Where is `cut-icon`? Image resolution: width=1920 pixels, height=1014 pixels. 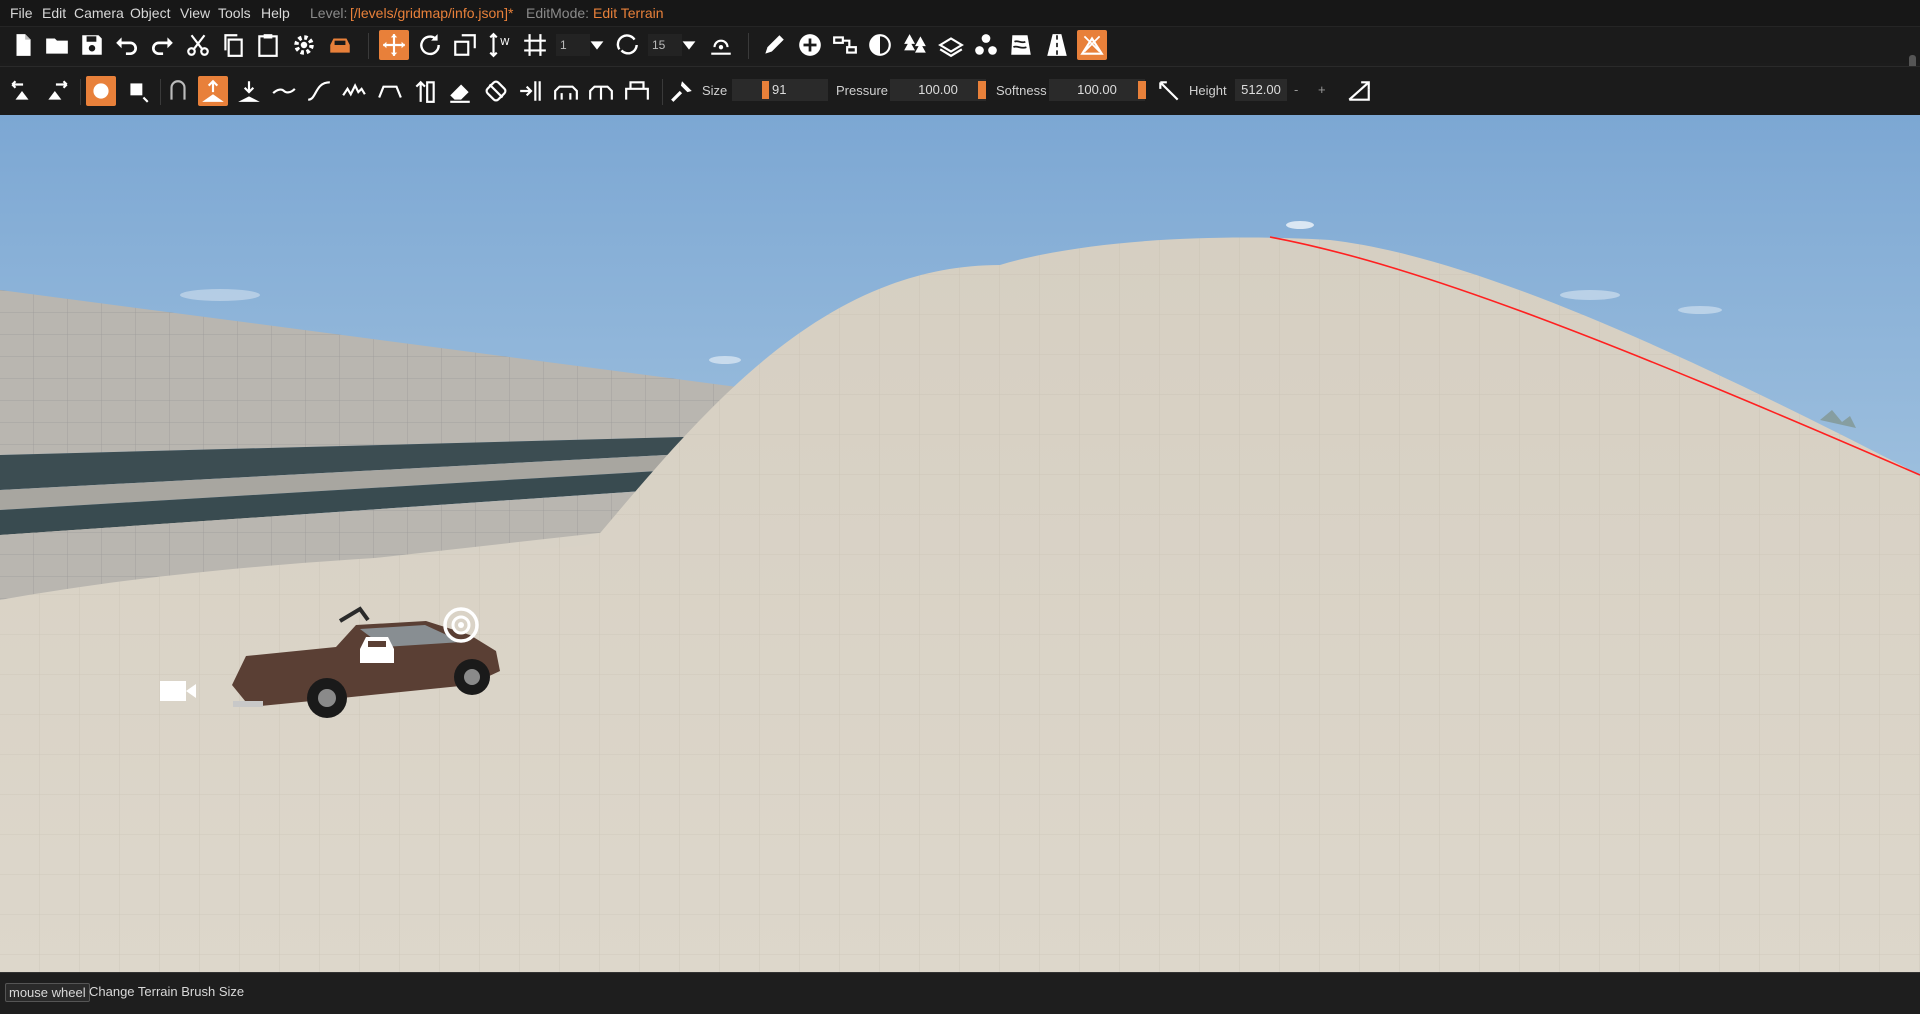
cut-icon is located at coordinates (198, 45).